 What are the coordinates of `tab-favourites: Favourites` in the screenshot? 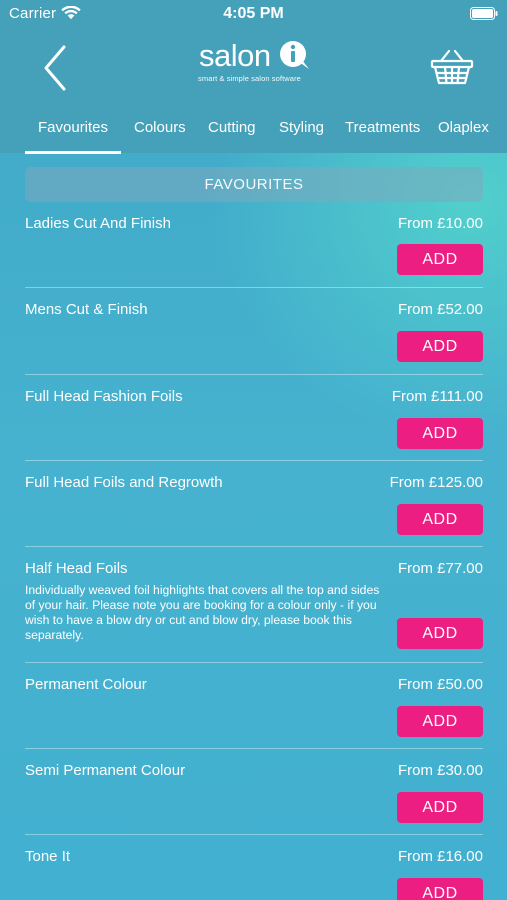 It's located at (73, 127).